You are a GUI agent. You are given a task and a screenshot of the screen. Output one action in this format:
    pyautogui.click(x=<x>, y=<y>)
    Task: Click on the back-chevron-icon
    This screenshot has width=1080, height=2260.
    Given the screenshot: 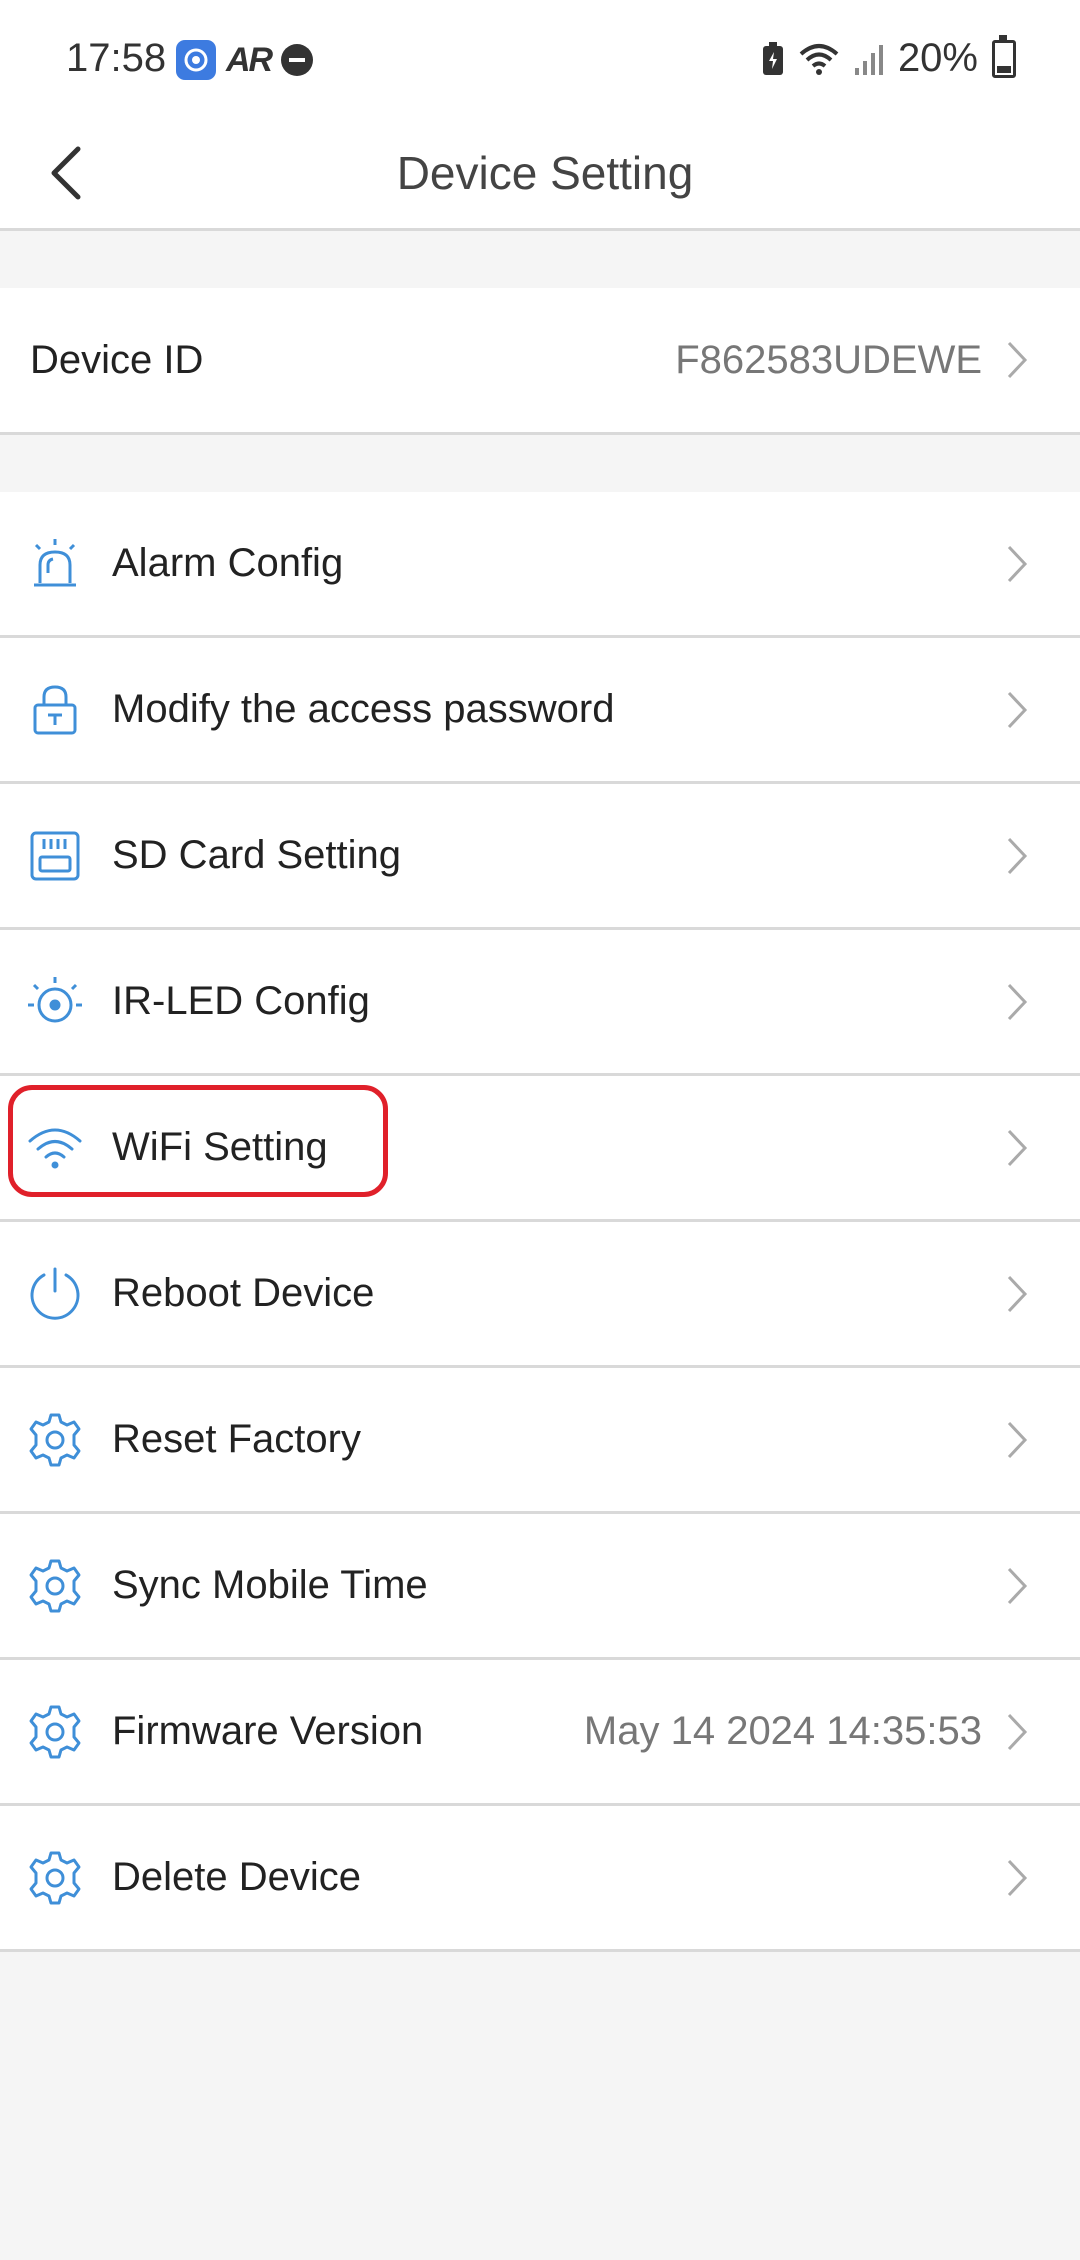 What is the action you would take?
    pyautogui.click(x=66, y=173)
    